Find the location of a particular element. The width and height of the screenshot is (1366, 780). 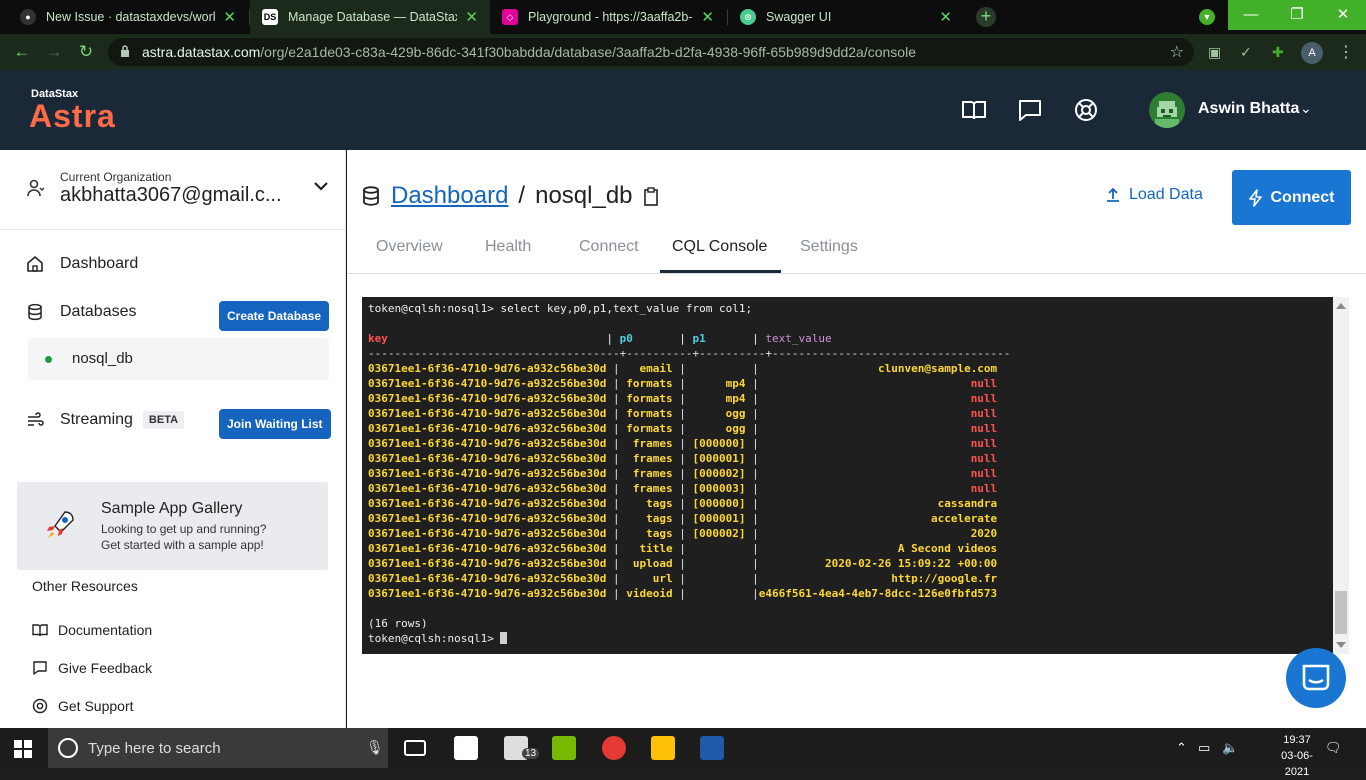

cell-p0: tags is located at coordinates (649, 533).